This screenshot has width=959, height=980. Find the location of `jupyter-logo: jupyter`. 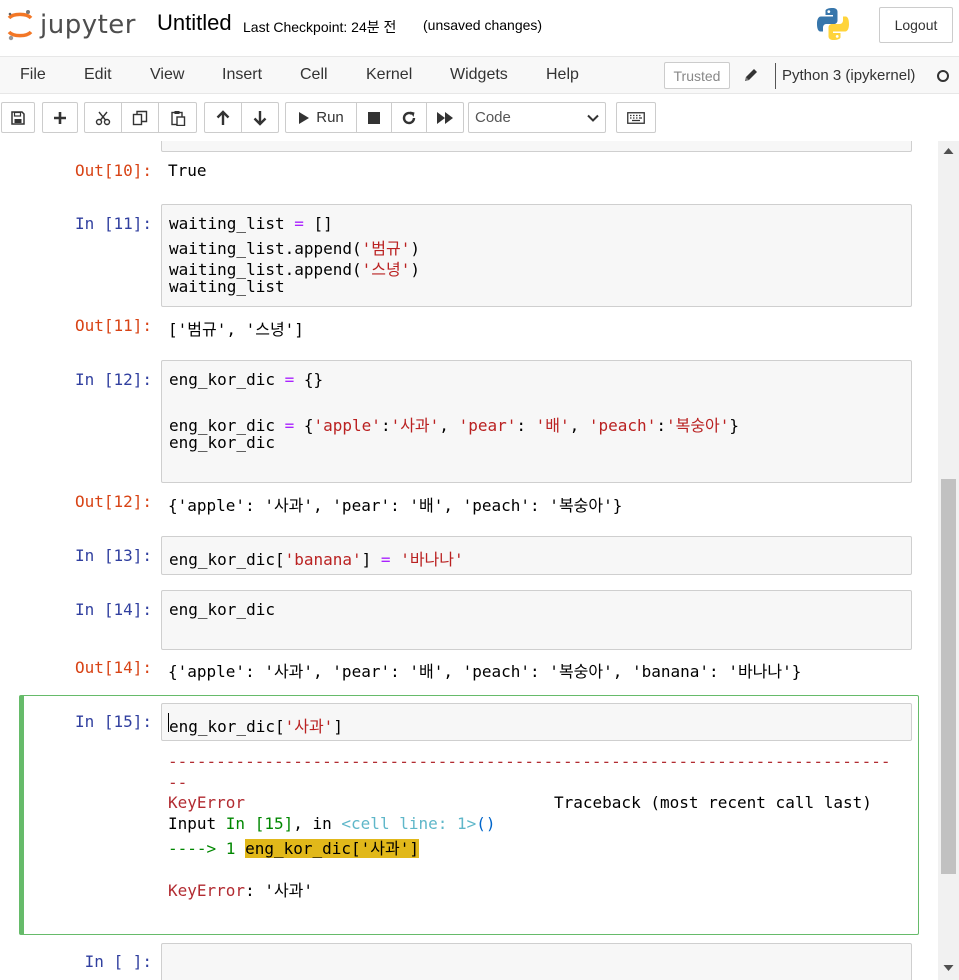

jupyter-logo: jupyter is located at coordinates (71, 25).